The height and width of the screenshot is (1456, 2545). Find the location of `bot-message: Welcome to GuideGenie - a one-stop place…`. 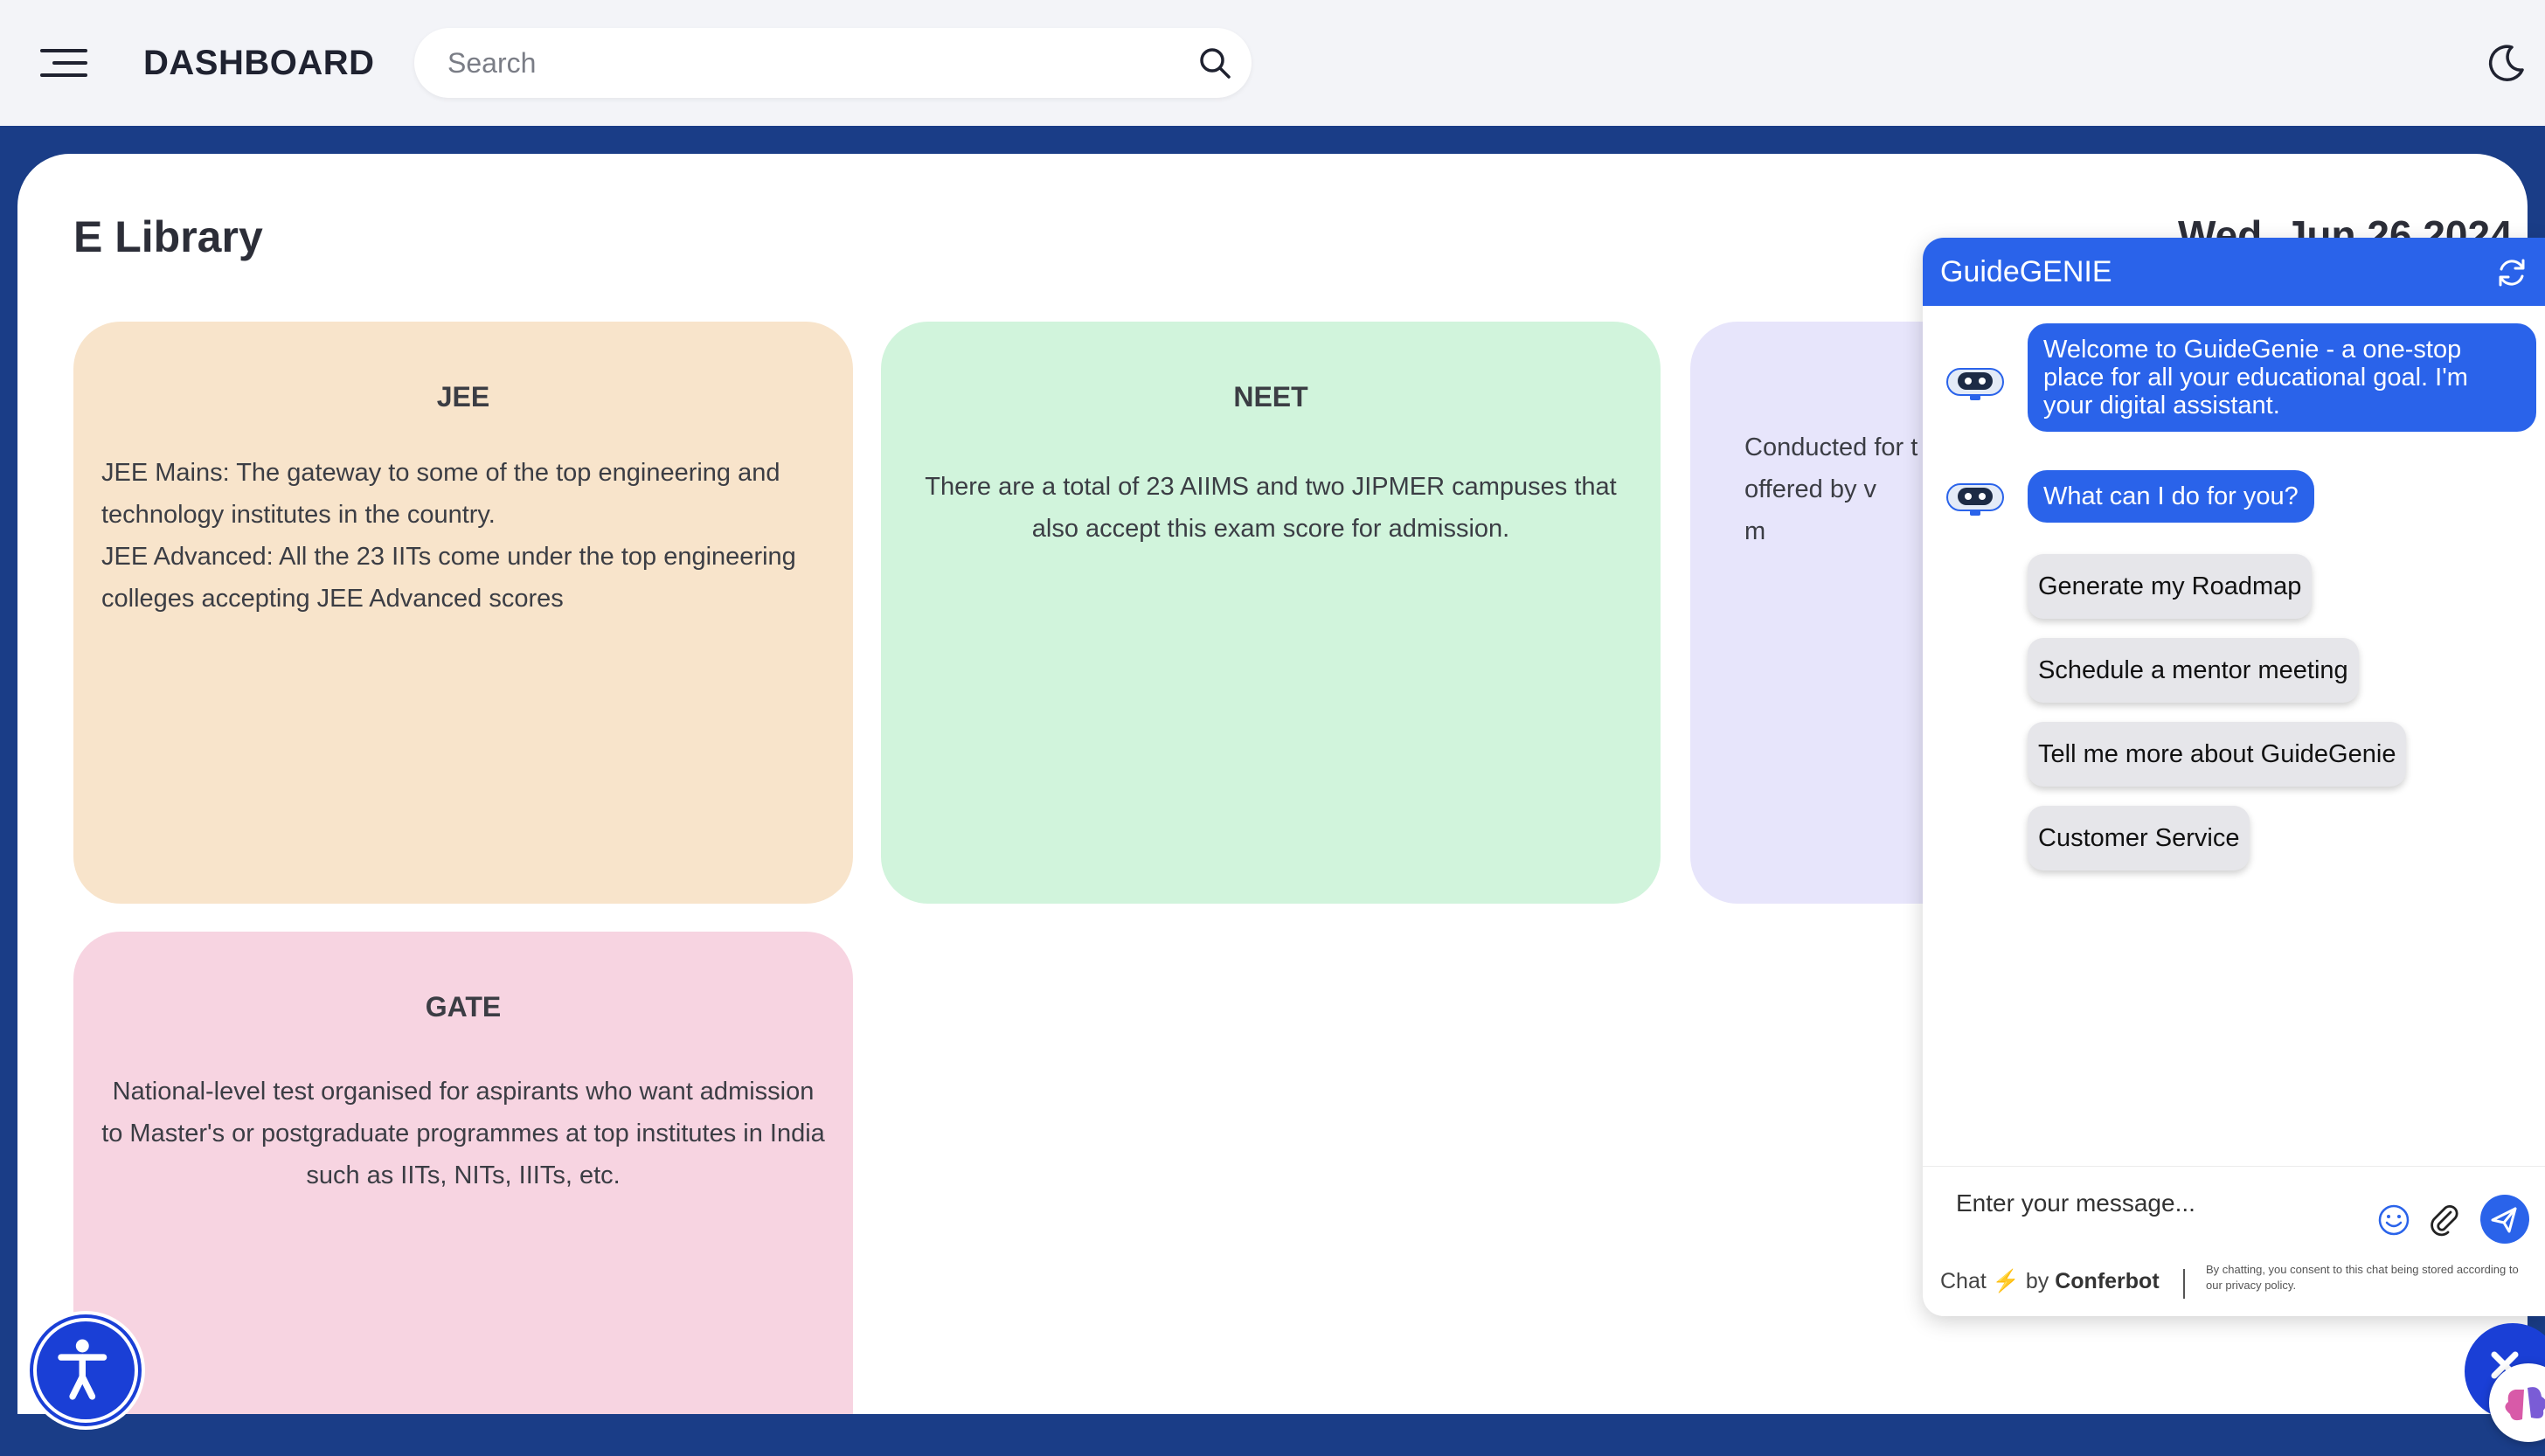

bot-message: Welcome to GuideGenie - a one-stop place… is located at coordinates (2282, 377).